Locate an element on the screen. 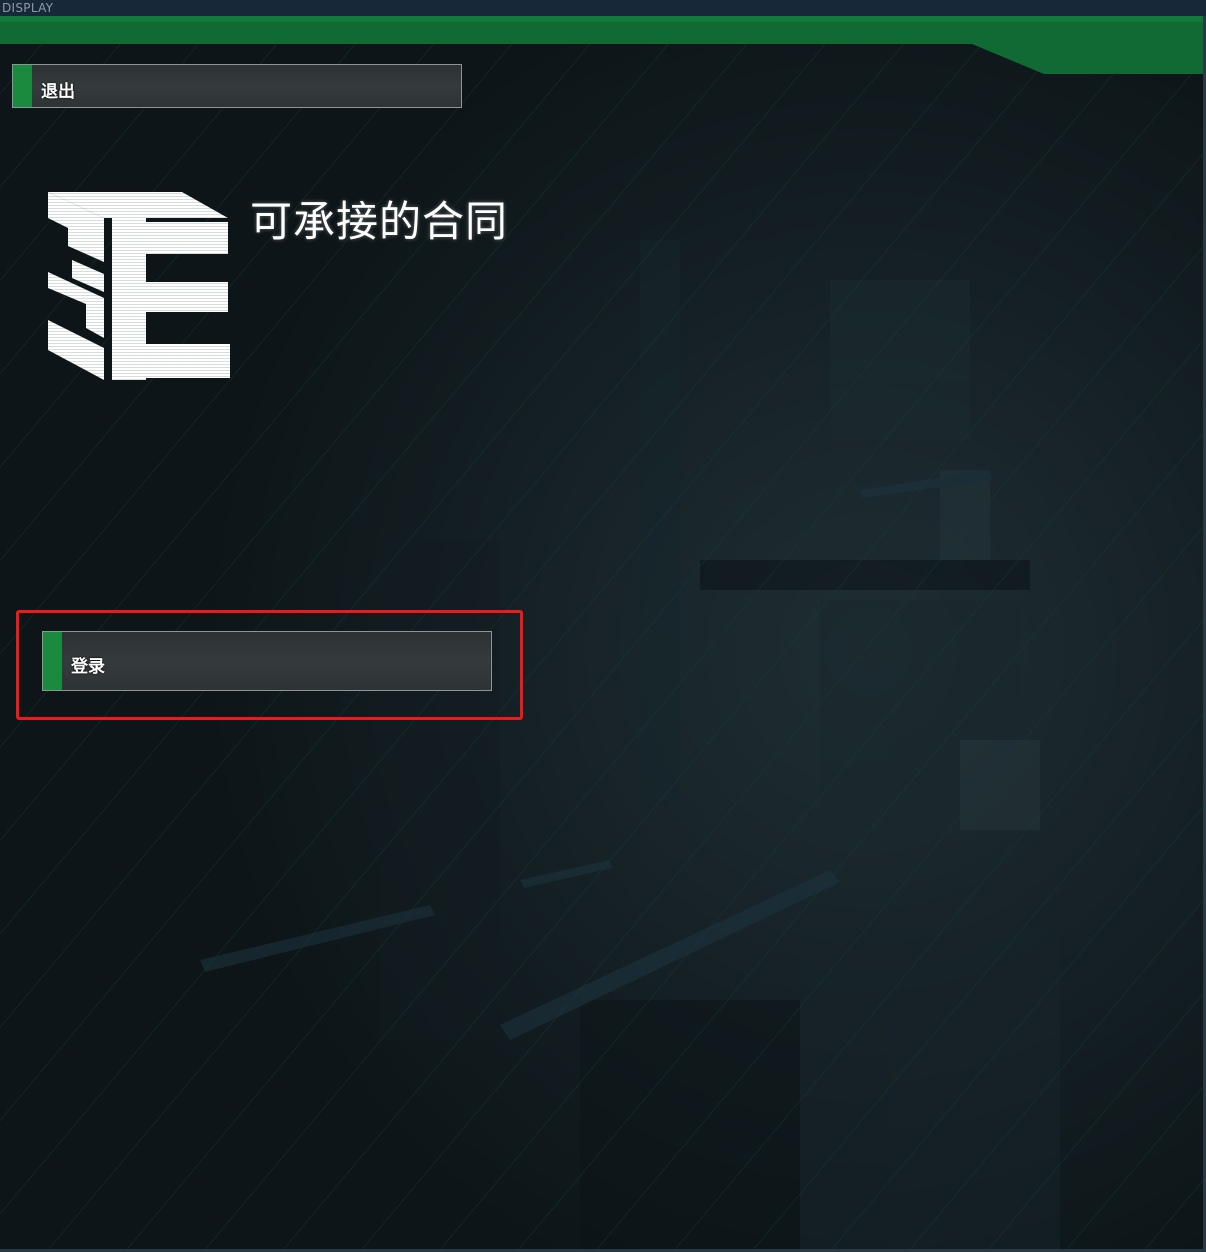 The image size is (1206, 1252). exit-button: 退出 is located at coordinates (237, 86).